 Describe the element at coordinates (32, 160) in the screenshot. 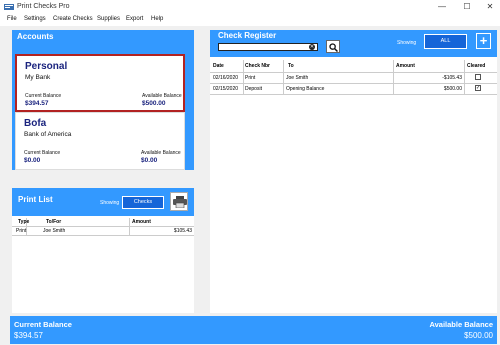

I see `current-balance-value: $0.00` at that location.